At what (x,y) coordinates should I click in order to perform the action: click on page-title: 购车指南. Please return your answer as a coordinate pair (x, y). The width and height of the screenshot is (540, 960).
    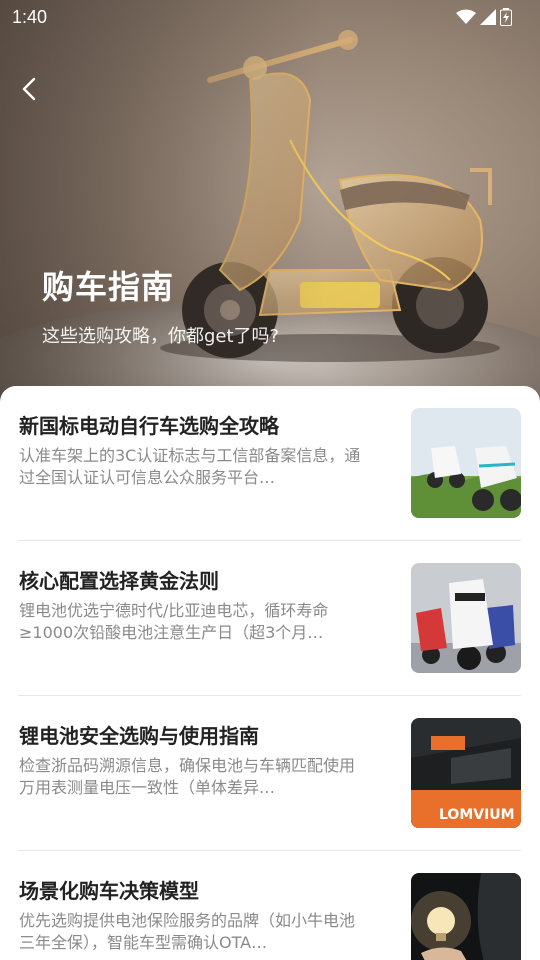
    Looking at the image, I should click on (108, 287).